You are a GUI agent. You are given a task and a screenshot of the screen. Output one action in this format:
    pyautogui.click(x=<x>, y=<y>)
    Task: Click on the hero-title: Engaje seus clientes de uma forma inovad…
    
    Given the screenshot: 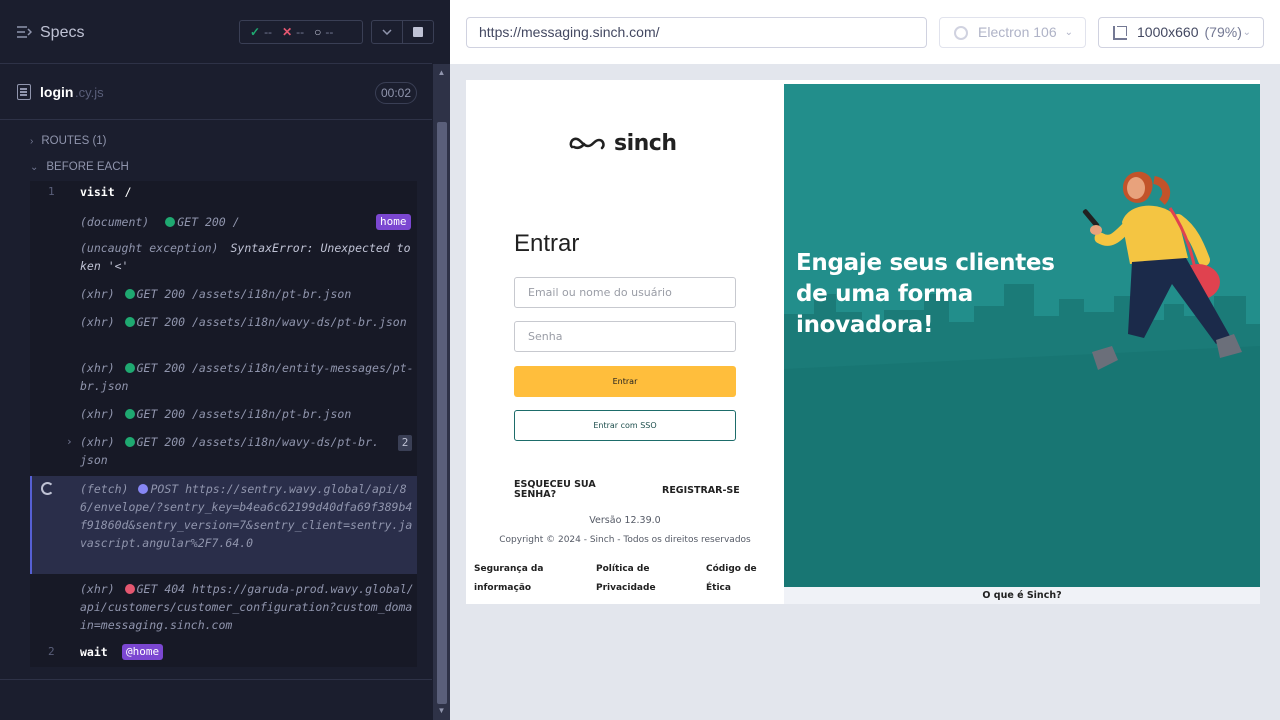 What is the action you would take?
    pyautogui.click(x=925, y=294)
    